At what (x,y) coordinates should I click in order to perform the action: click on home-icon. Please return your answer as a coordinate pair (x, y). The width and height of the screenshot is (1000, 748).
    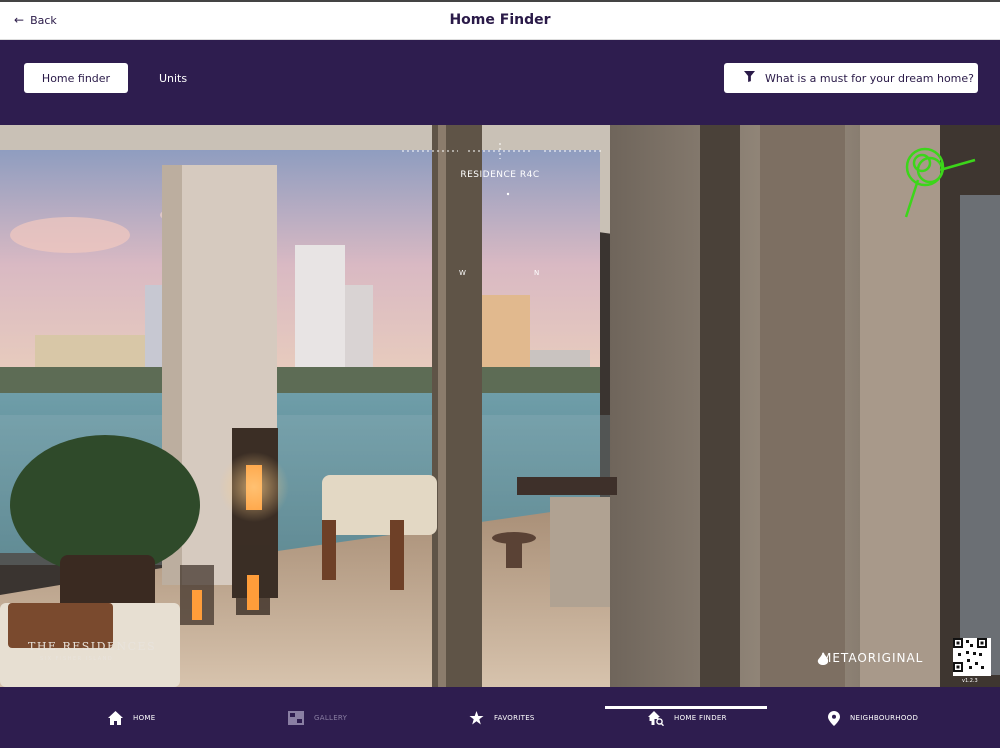
    Looking at the image, I should click on (115, 718).